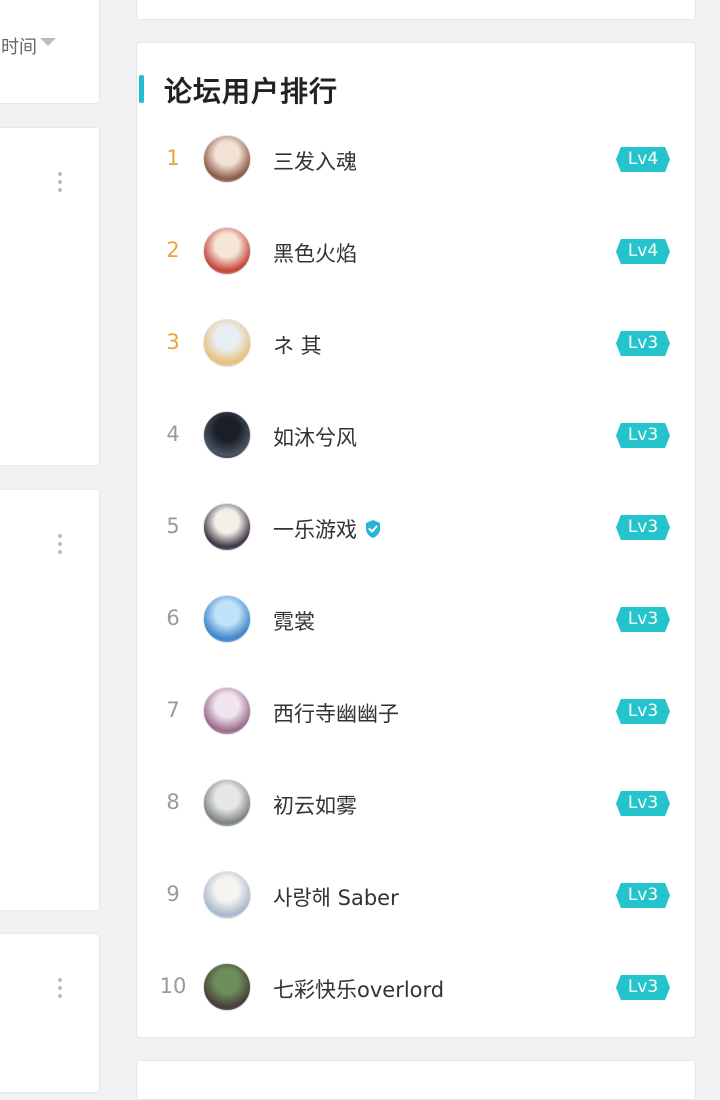 This screenshot has width=720, height=1100. I want to click on user-name-group: ネ 其, so click(297, 345).